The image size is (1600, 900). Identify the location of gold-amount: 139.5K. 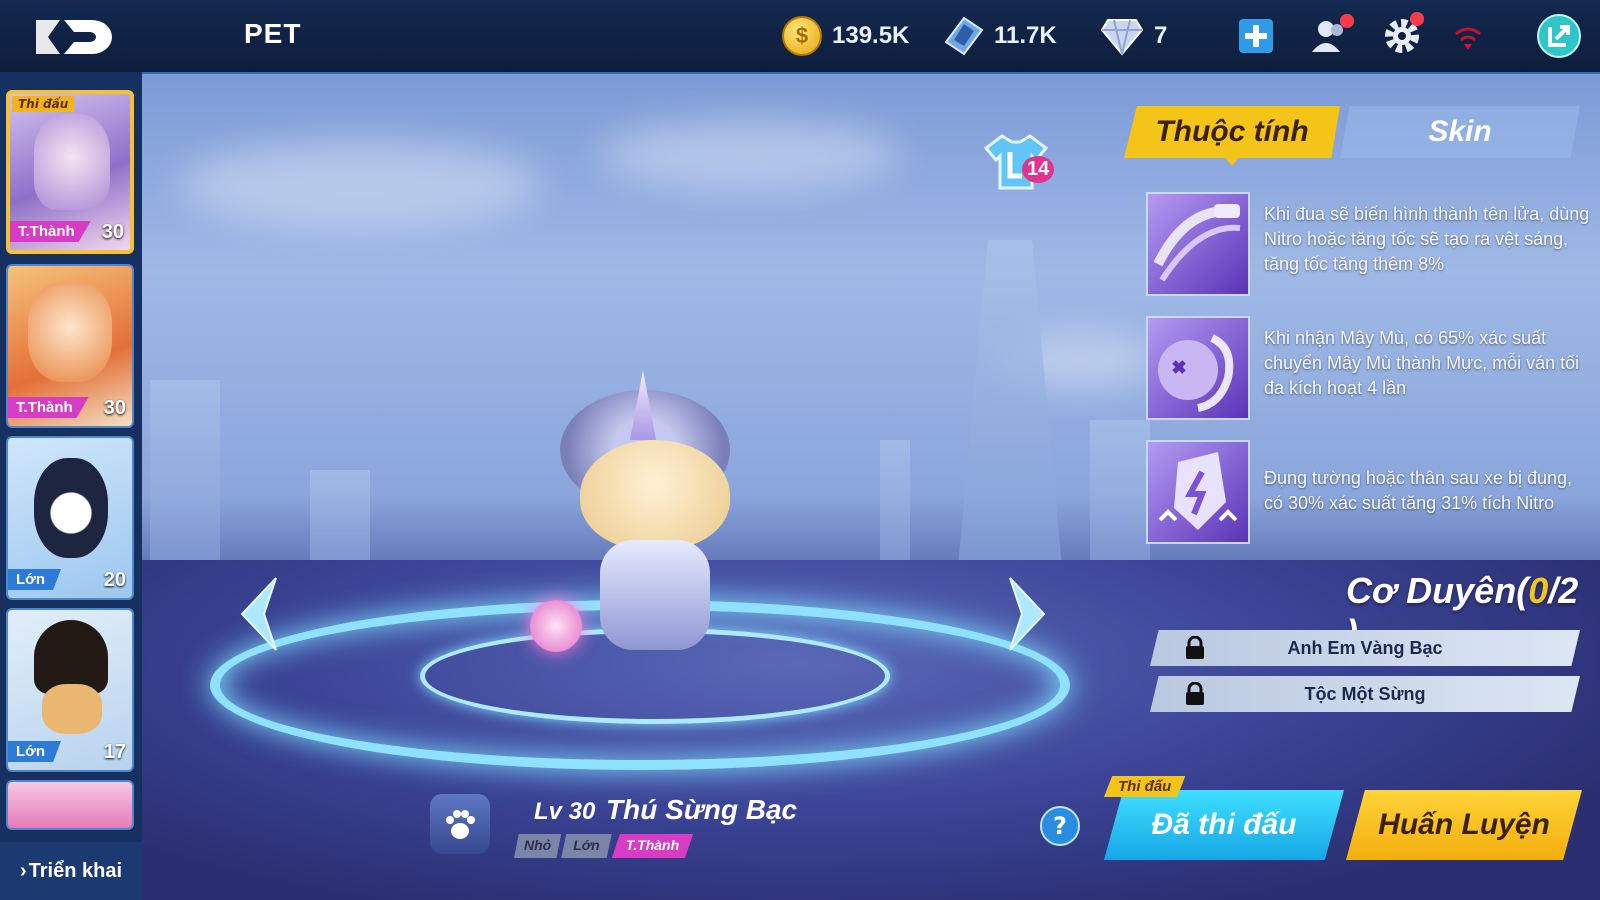
(871, 35).